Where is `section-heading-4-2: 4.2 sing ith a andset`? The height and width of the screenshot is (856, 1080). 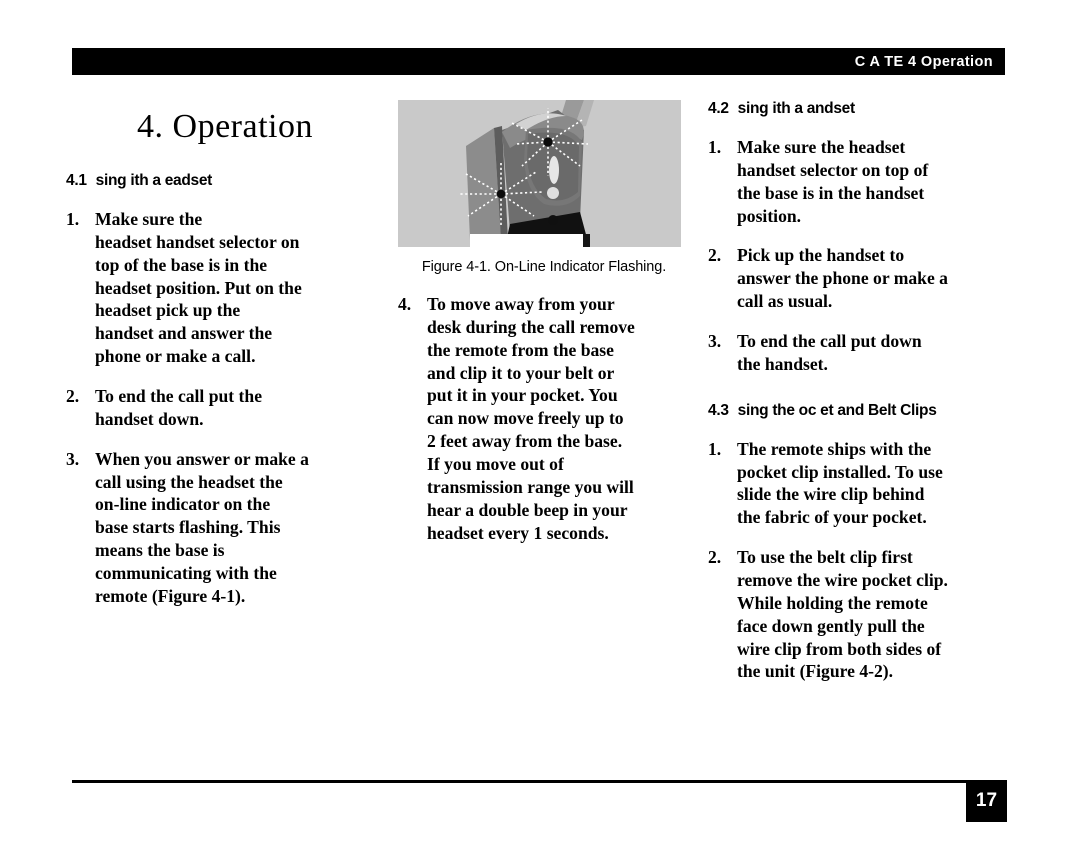
section-heading-4-2: 4.2 sing ith a andset is located at coordinates (858, 109).